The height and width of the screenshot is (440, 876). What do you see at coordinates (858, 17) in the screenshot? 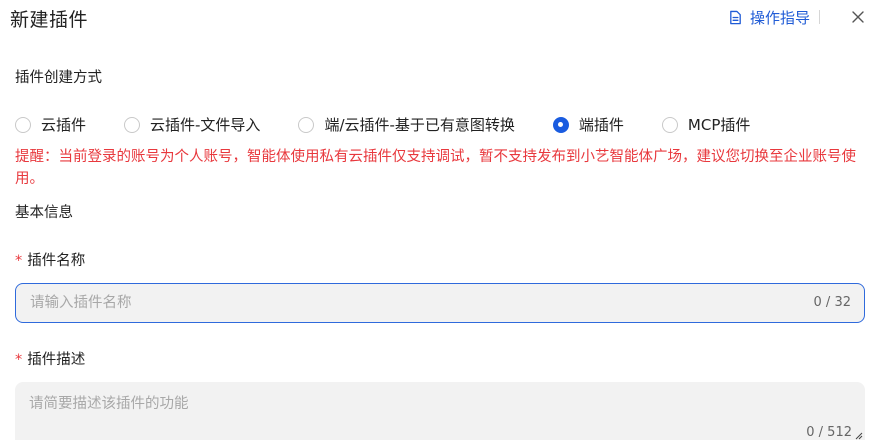
I see `close-icon` at bounding box center [858, 17].